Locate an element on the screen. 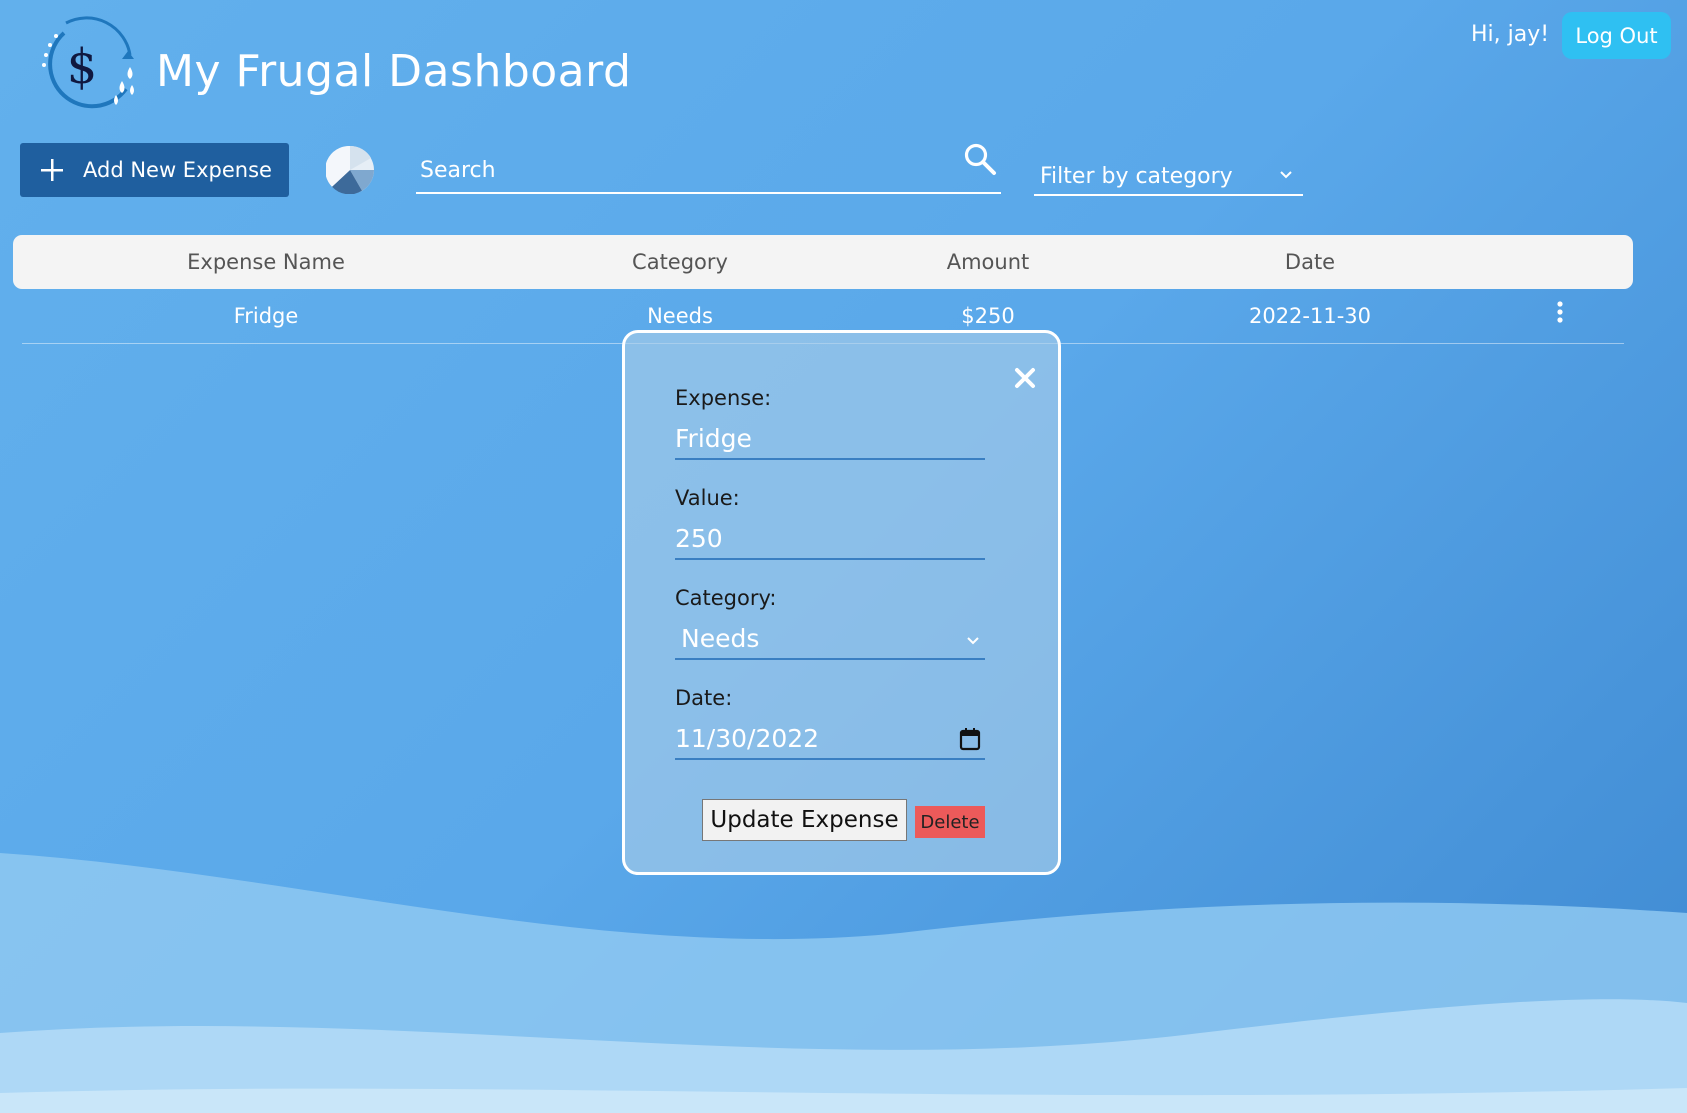 This screenshot has height=1113, width=1687. delete-button: Delete is located at coordinates (950, 822).